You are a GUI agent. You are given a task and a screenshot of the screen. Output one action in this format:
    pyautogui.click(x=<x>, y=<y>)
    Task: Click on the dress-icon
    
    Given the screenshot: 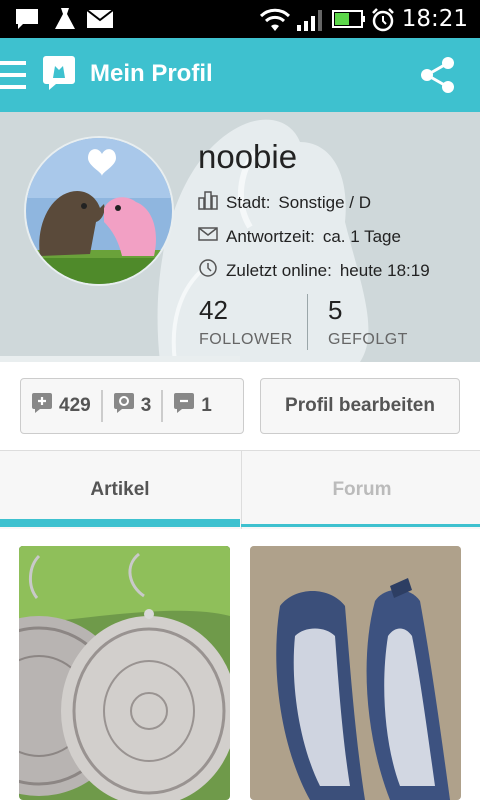 What is the action you would take?
    pyautogui.click(x=65, y=21)
    